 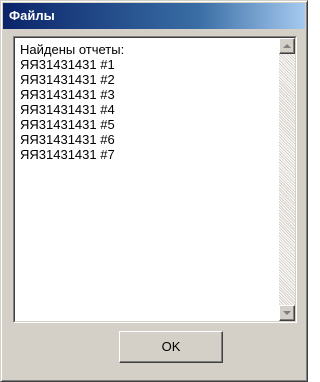 What do you see at coordinates (67, 64) in the screenshot?
I see `list-item: ЯЯ31431431 #1` at bounding box center [67, 64].